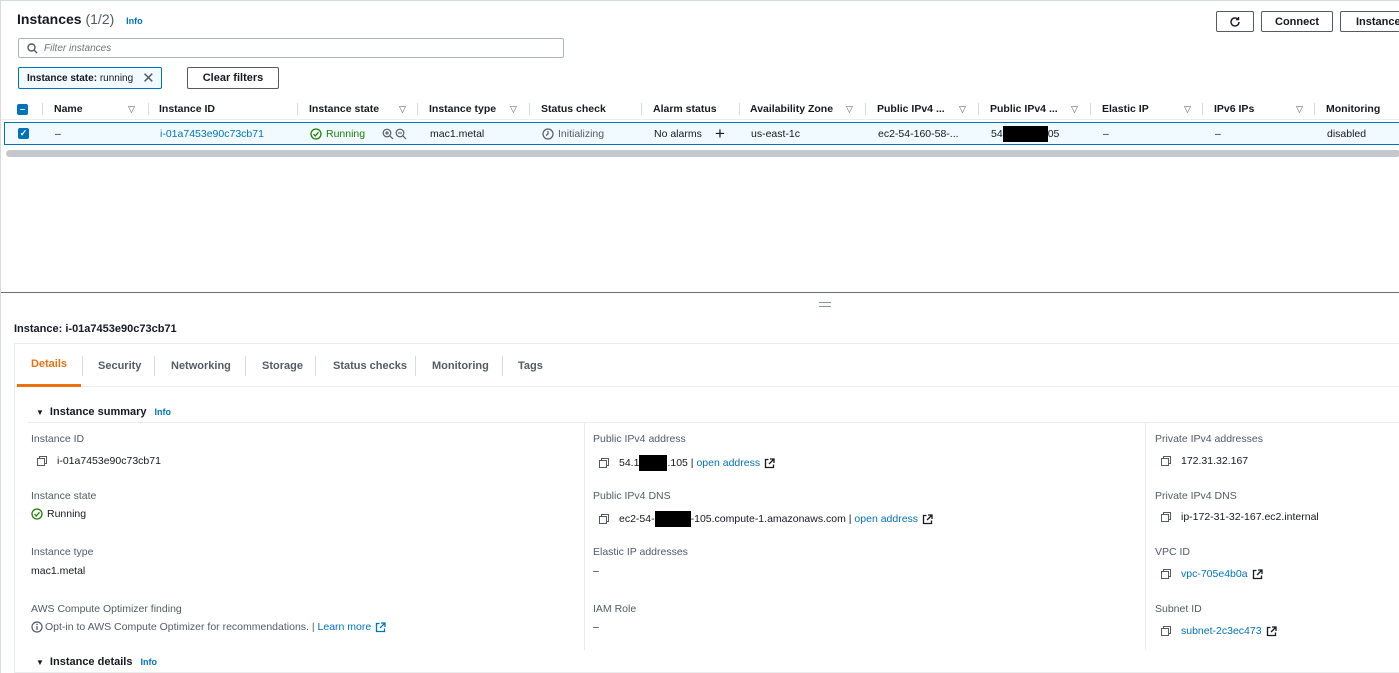 The image size is (1399, 673). I want to click on subnet-id-label: Subnet ID, so click(1178, 609).